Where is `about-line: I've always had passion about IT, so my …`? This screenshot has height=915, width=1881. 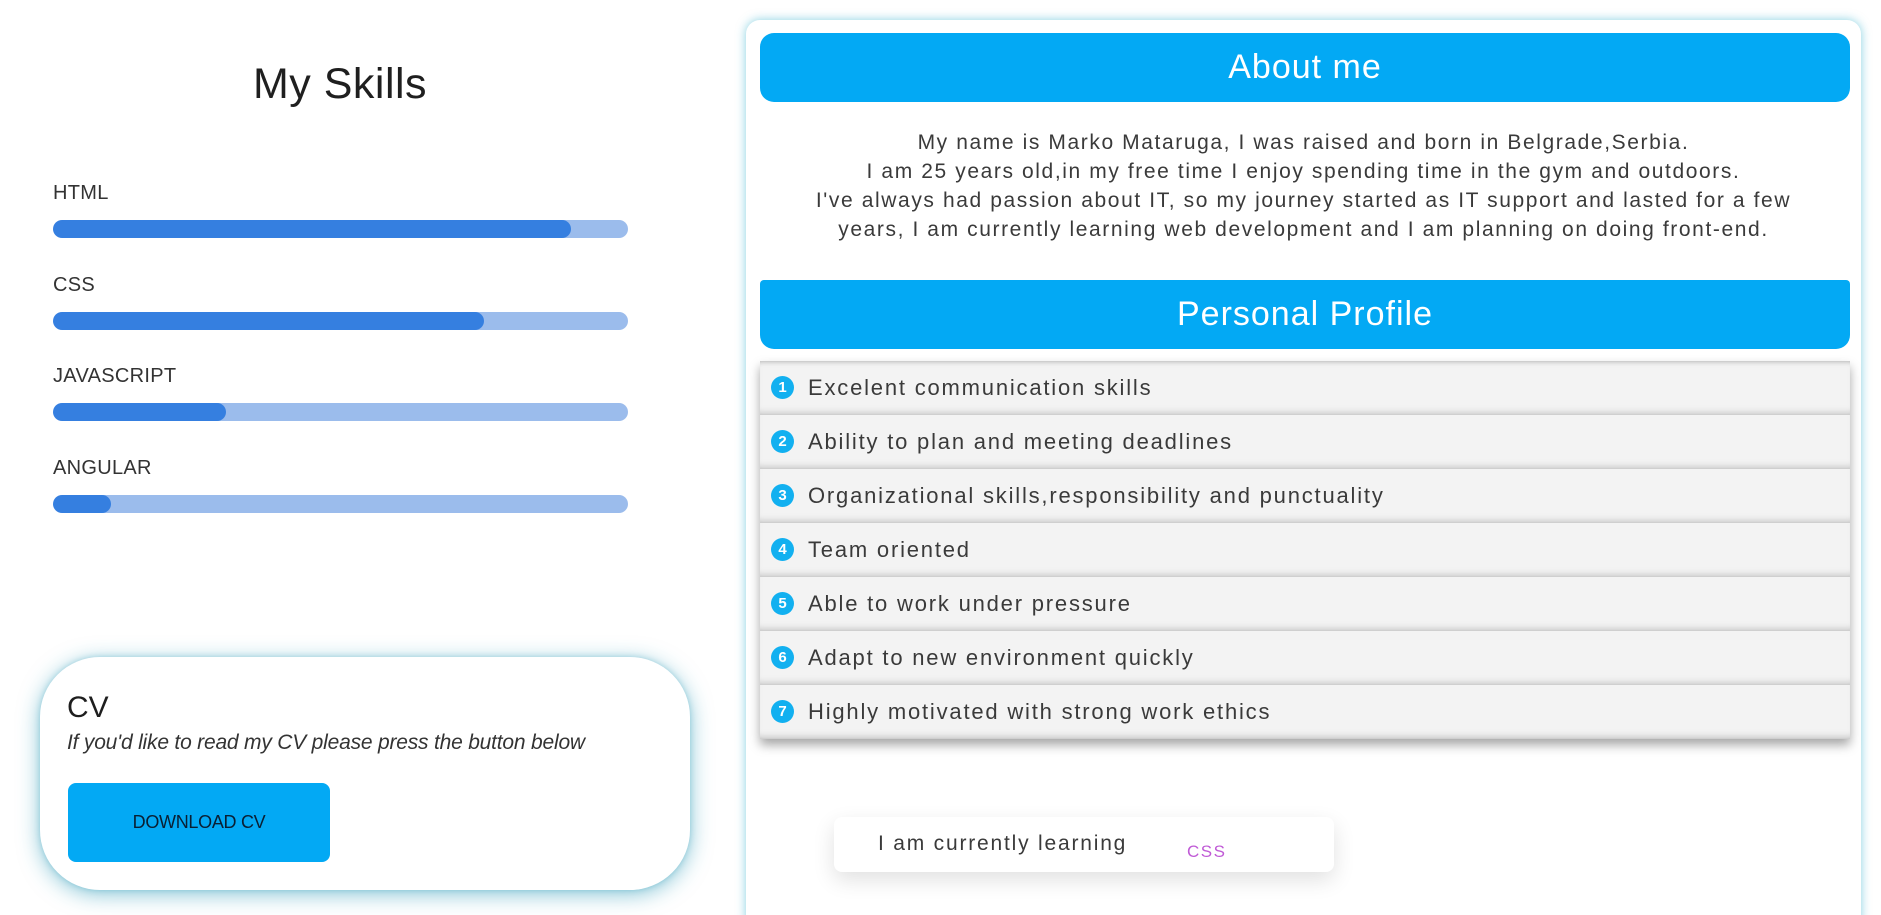 about-line: I've always had passion about IT, so my … is located at coordinates (1303, 200).